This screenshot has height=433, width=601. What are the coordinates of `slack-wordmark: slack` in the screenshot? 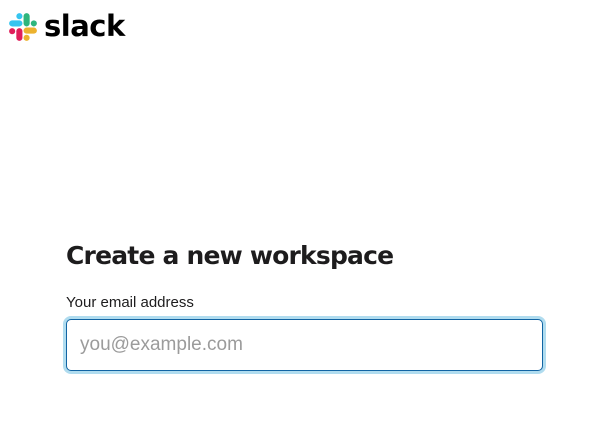 It's located at (84, 25).